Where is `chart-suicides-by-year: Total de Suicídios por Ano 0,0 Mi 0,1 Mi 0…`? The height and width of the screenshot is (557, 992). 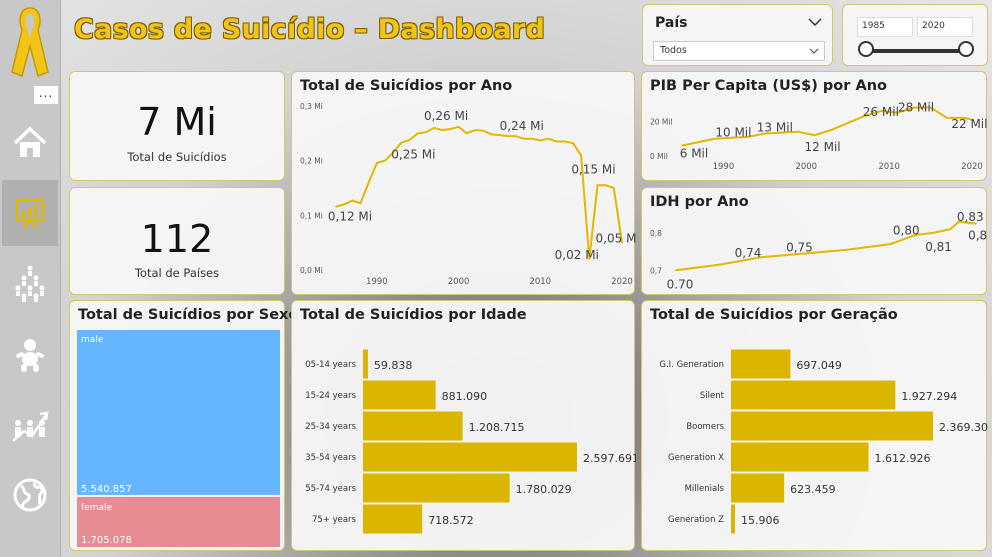 chart-suicides-by-year: Total de Suicídios por Ano 0,0 Mi 0,1 Mi 0… is located at coordinates (463, 183).